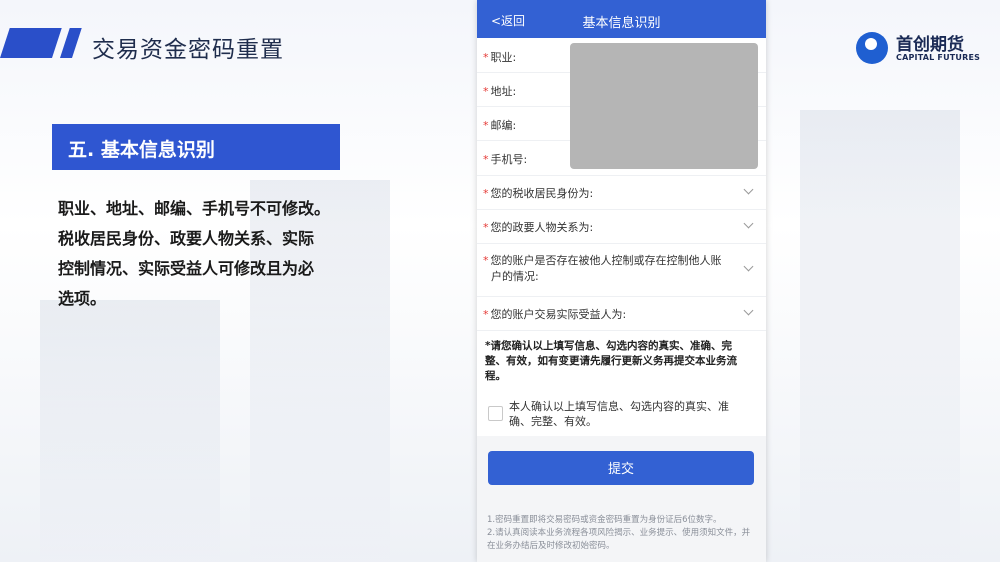 The image size is (1000, 562). What do you see at coordinates (141, 150) in the screenshot?
I see `section-heading-text: 五. 基本信息识别` at bounding box center [141, 150].